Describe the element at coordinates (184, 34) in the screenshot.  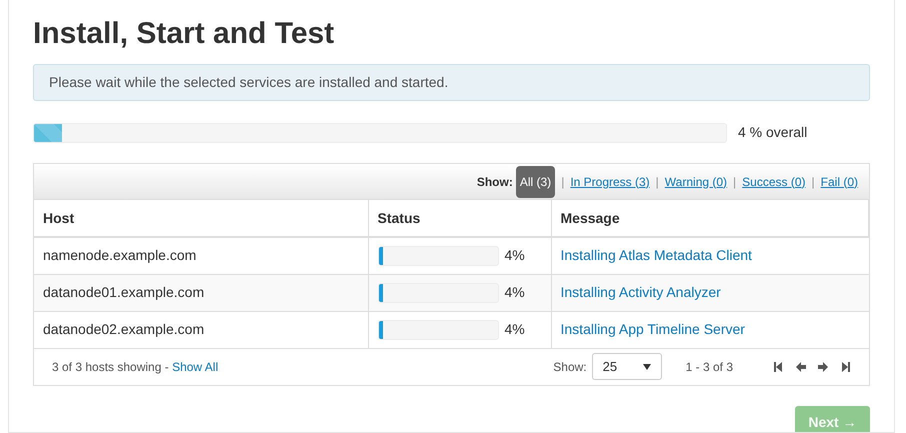
I see `page-title: Install, Start and Test` at that location.